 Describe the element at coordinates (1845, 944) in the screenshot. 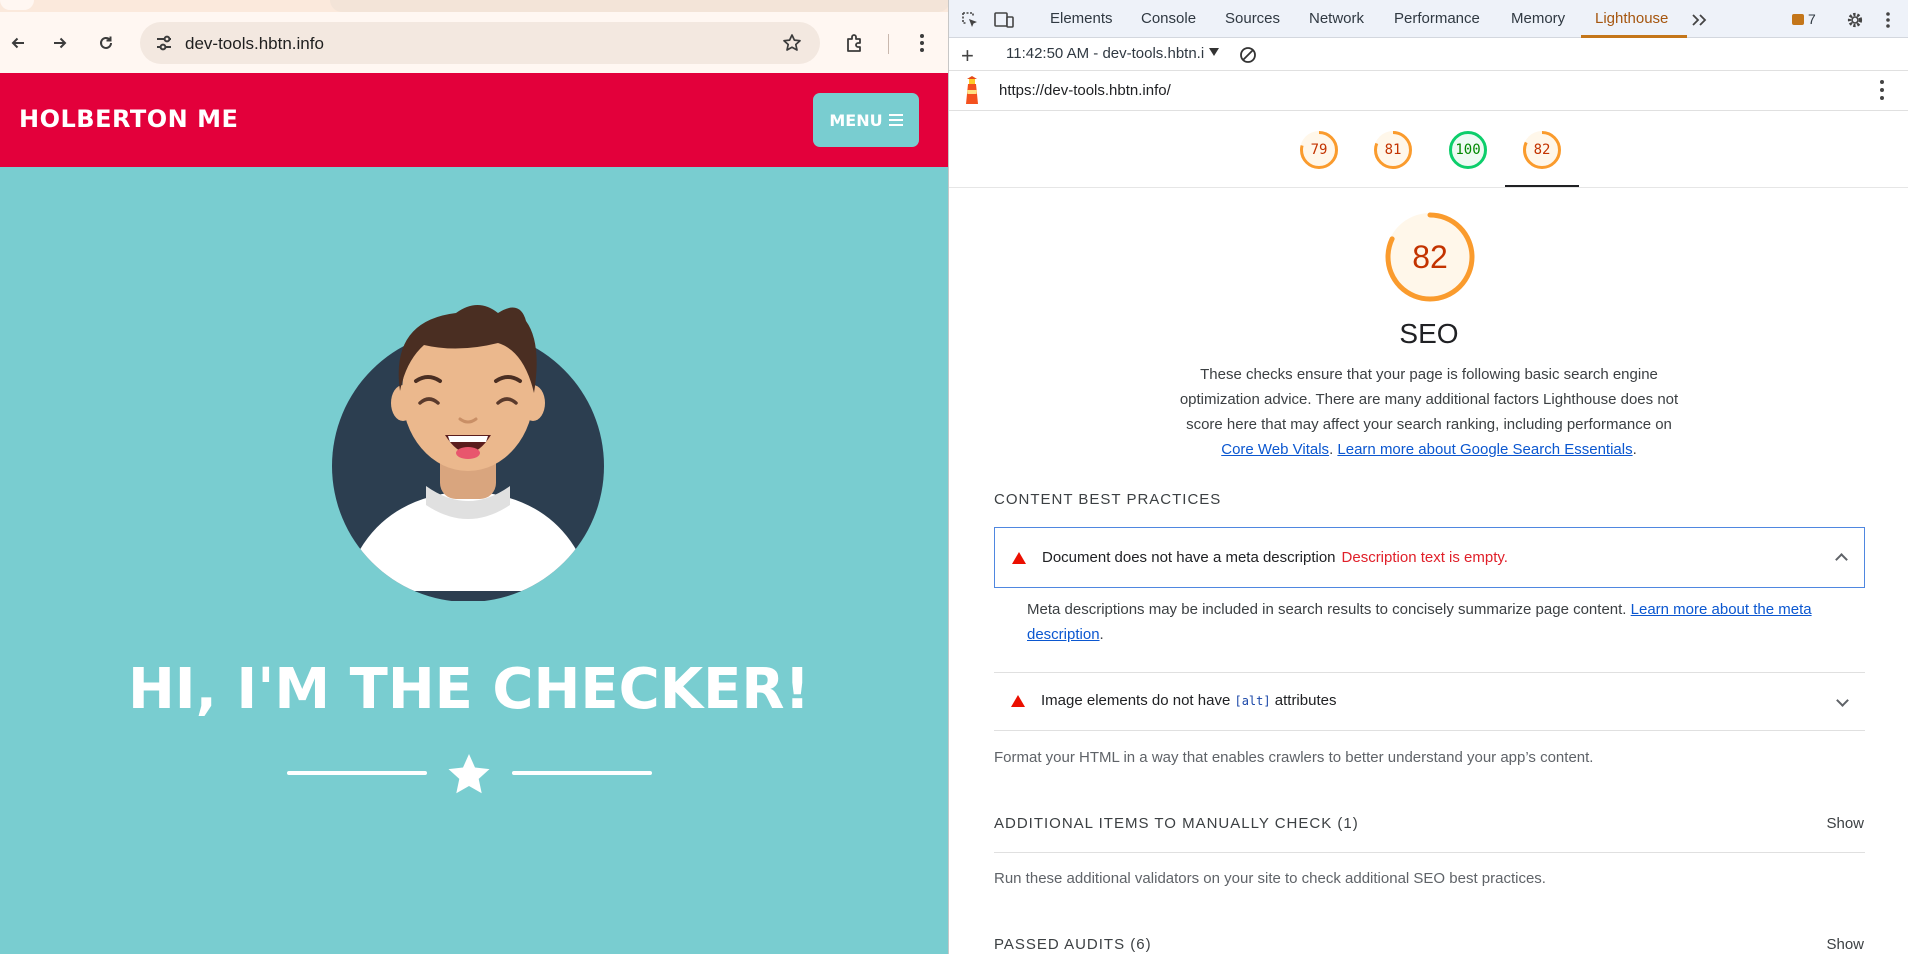

I see `show-passed-button: Show` at that location.